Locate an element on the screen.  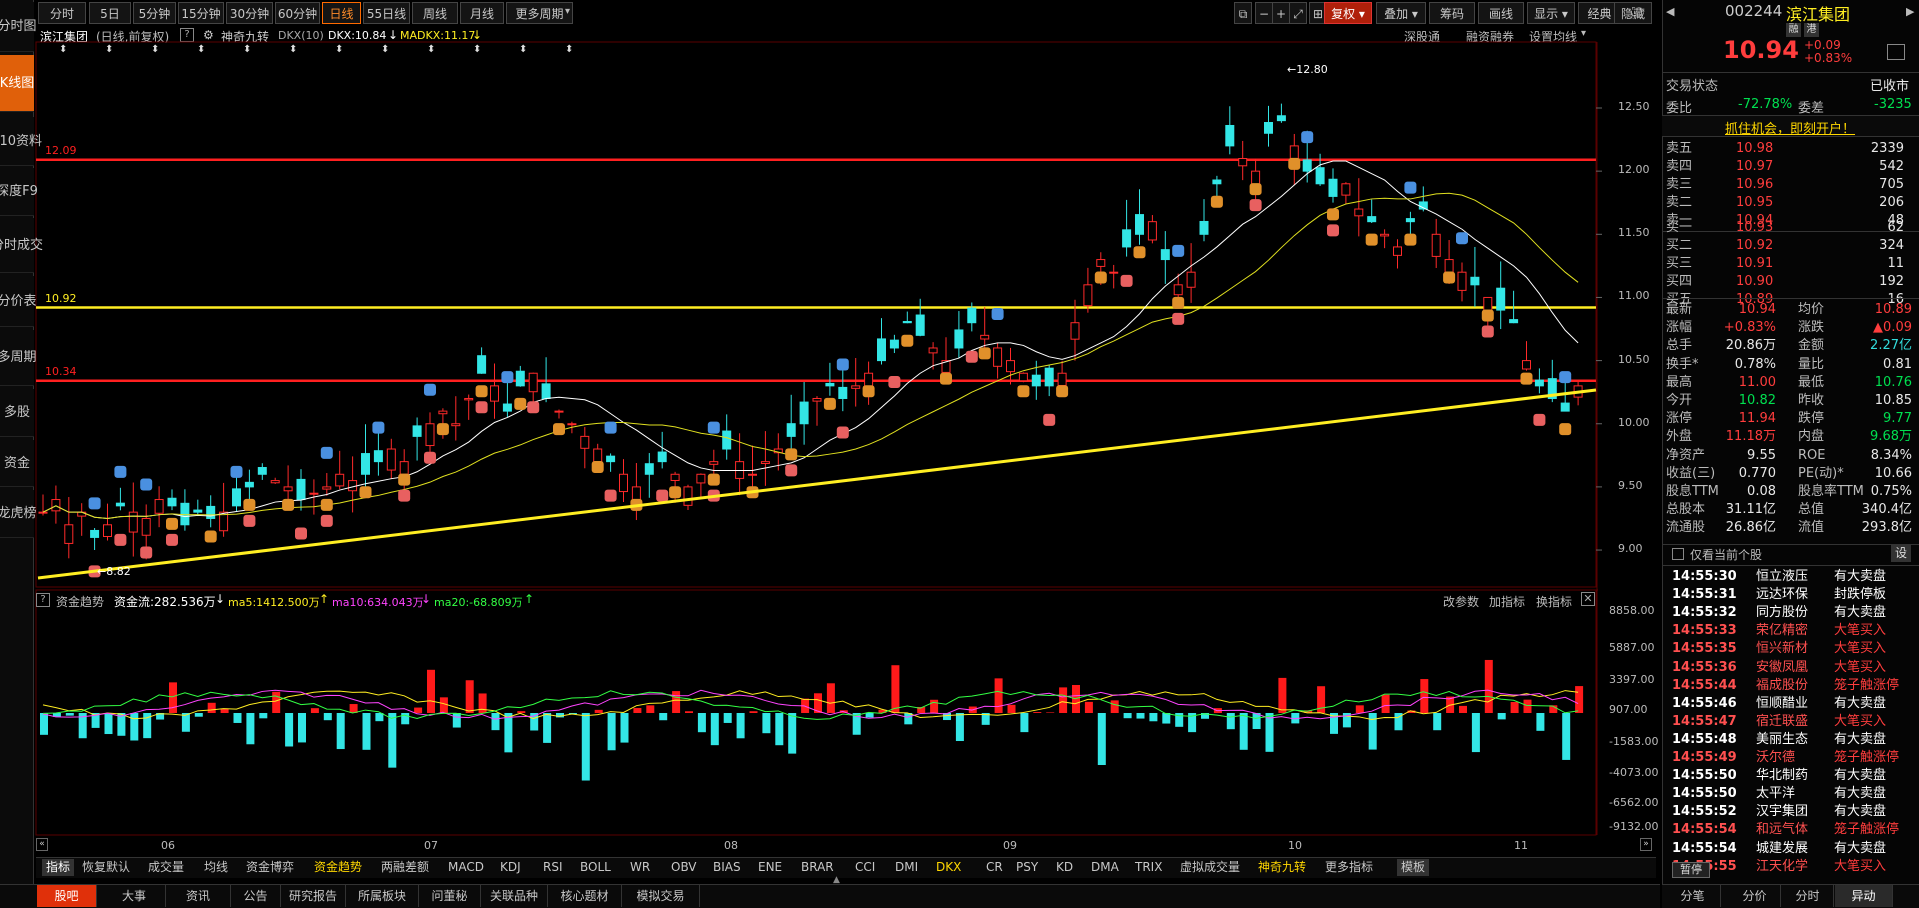
indicator-21: KD is located at coordinates (1064, 867).